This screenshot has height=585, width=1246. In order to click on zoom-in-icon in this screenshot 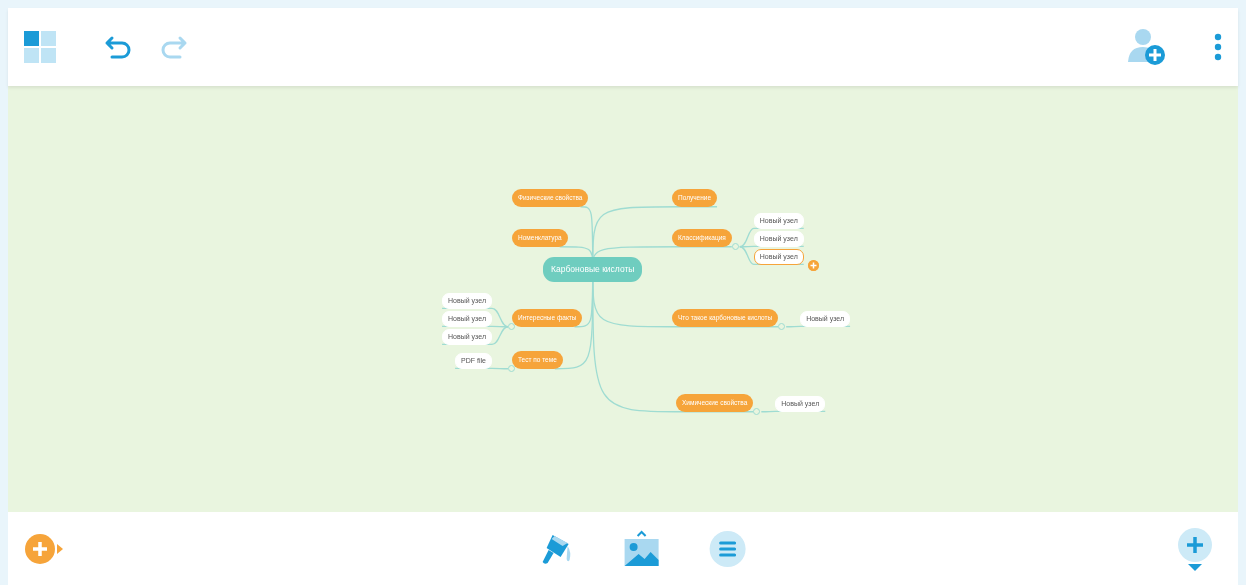, I will do `click(1195, 548)`.